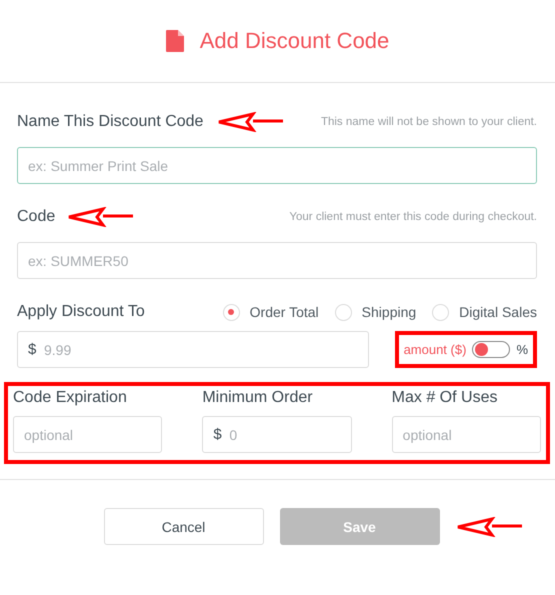  I want to click on radio-label: Digital Sales, so click(498, 312).